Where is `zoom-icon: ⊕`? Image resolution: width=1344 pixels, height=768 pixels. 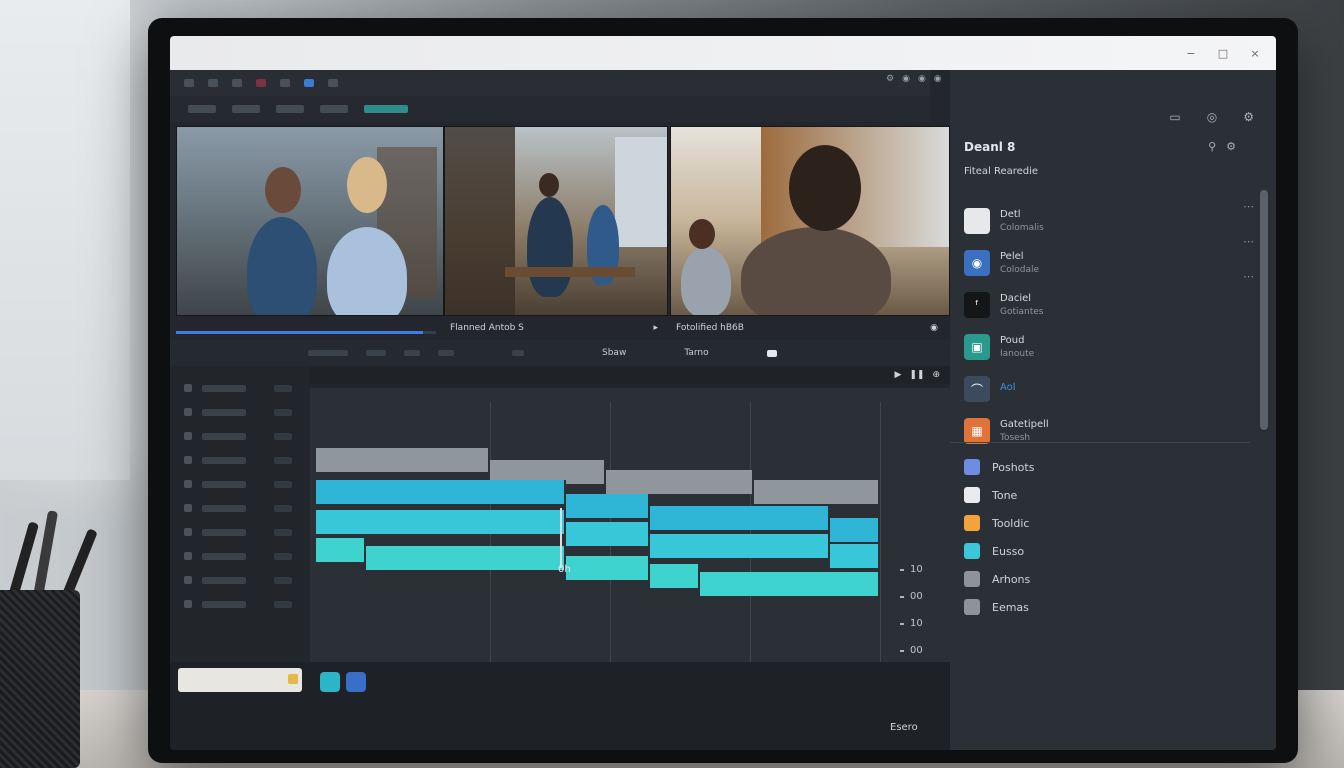 zoom-icon: ⊕ is located at coordinates (936, 375).